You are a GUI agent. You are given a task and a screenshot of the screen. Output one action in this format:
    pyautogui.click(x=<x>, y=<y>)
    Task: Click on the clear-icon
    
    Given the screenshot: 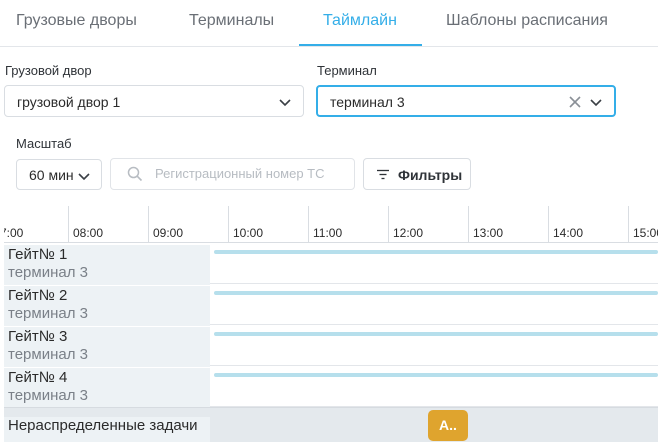 What is the action you would take?
    pyautogui.click(x=575, y=102)
    